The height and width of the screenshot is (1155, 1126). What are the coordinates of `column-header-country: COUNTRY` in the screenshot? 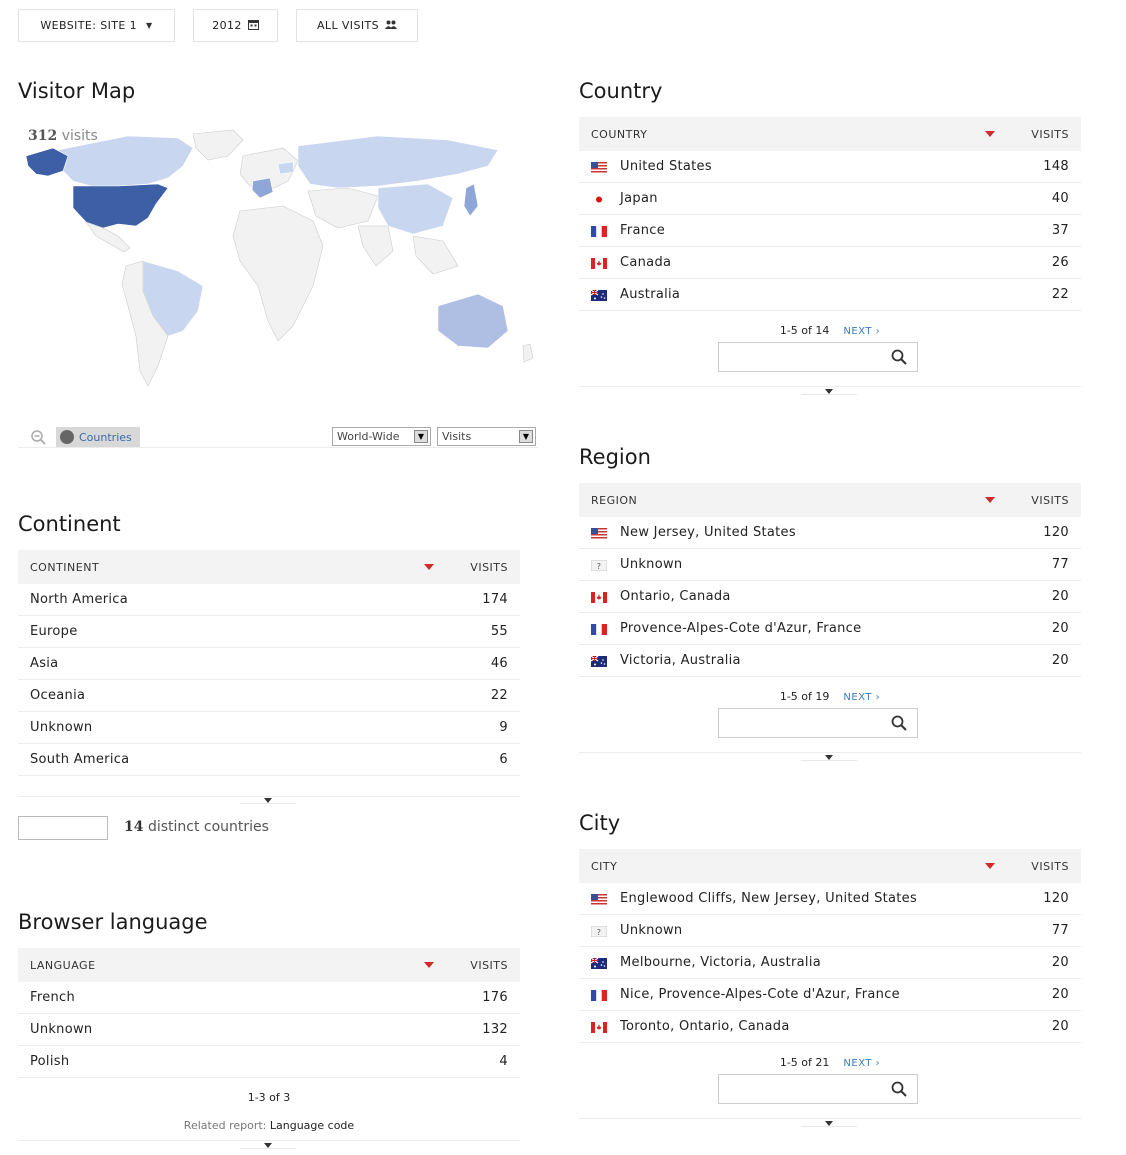 It's located at (619, 134).